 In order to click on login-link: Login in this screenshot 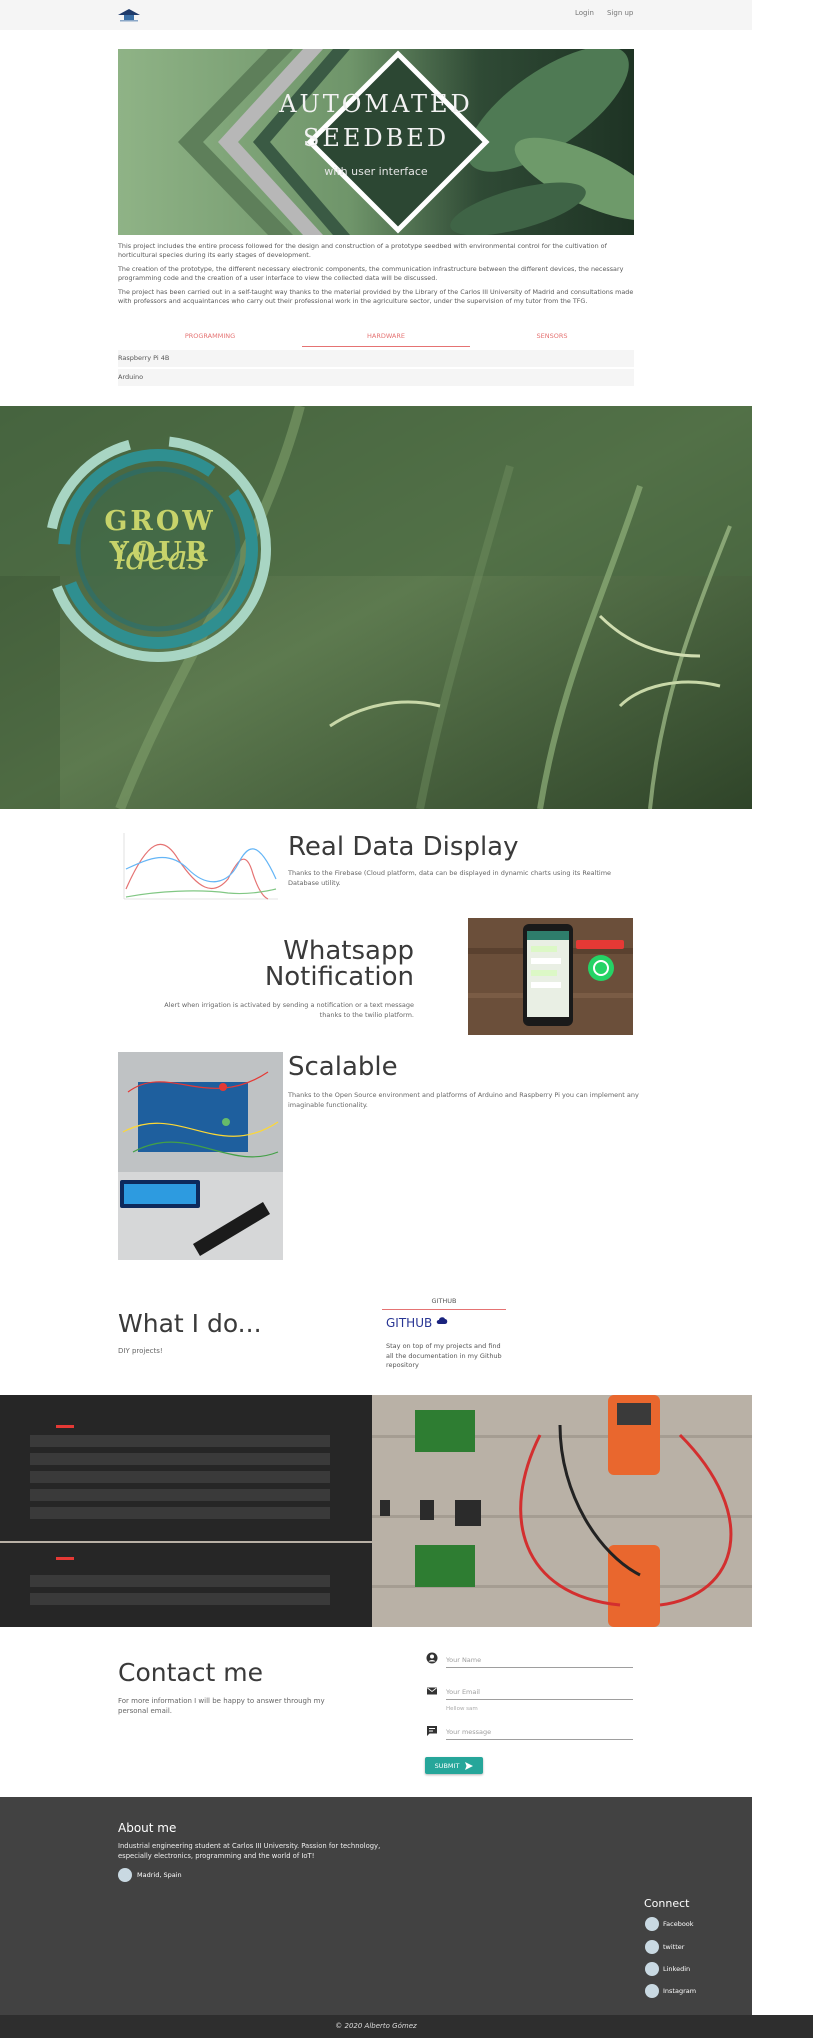, I will do `click(584, 13)`.